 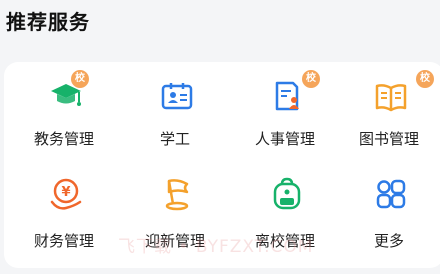 What do you see at coordinates (63, 139) in the screenshot?
I see `service-label: 教务管理` at bounding box center [63, 139].